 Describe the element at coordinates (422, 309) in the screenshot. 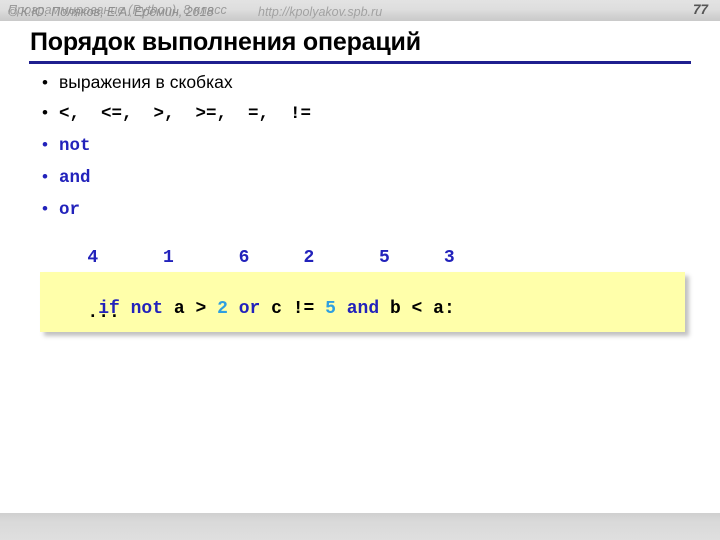

I see `code-token-b-lt-a: b < a:` at that location.